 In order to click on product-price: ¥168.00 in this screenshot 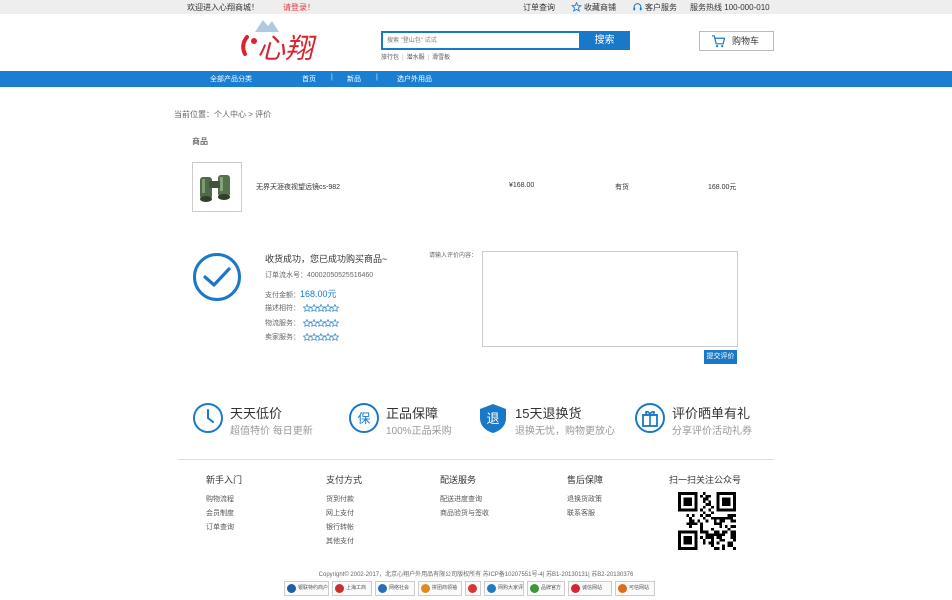, I will do `click(522, 185)`.